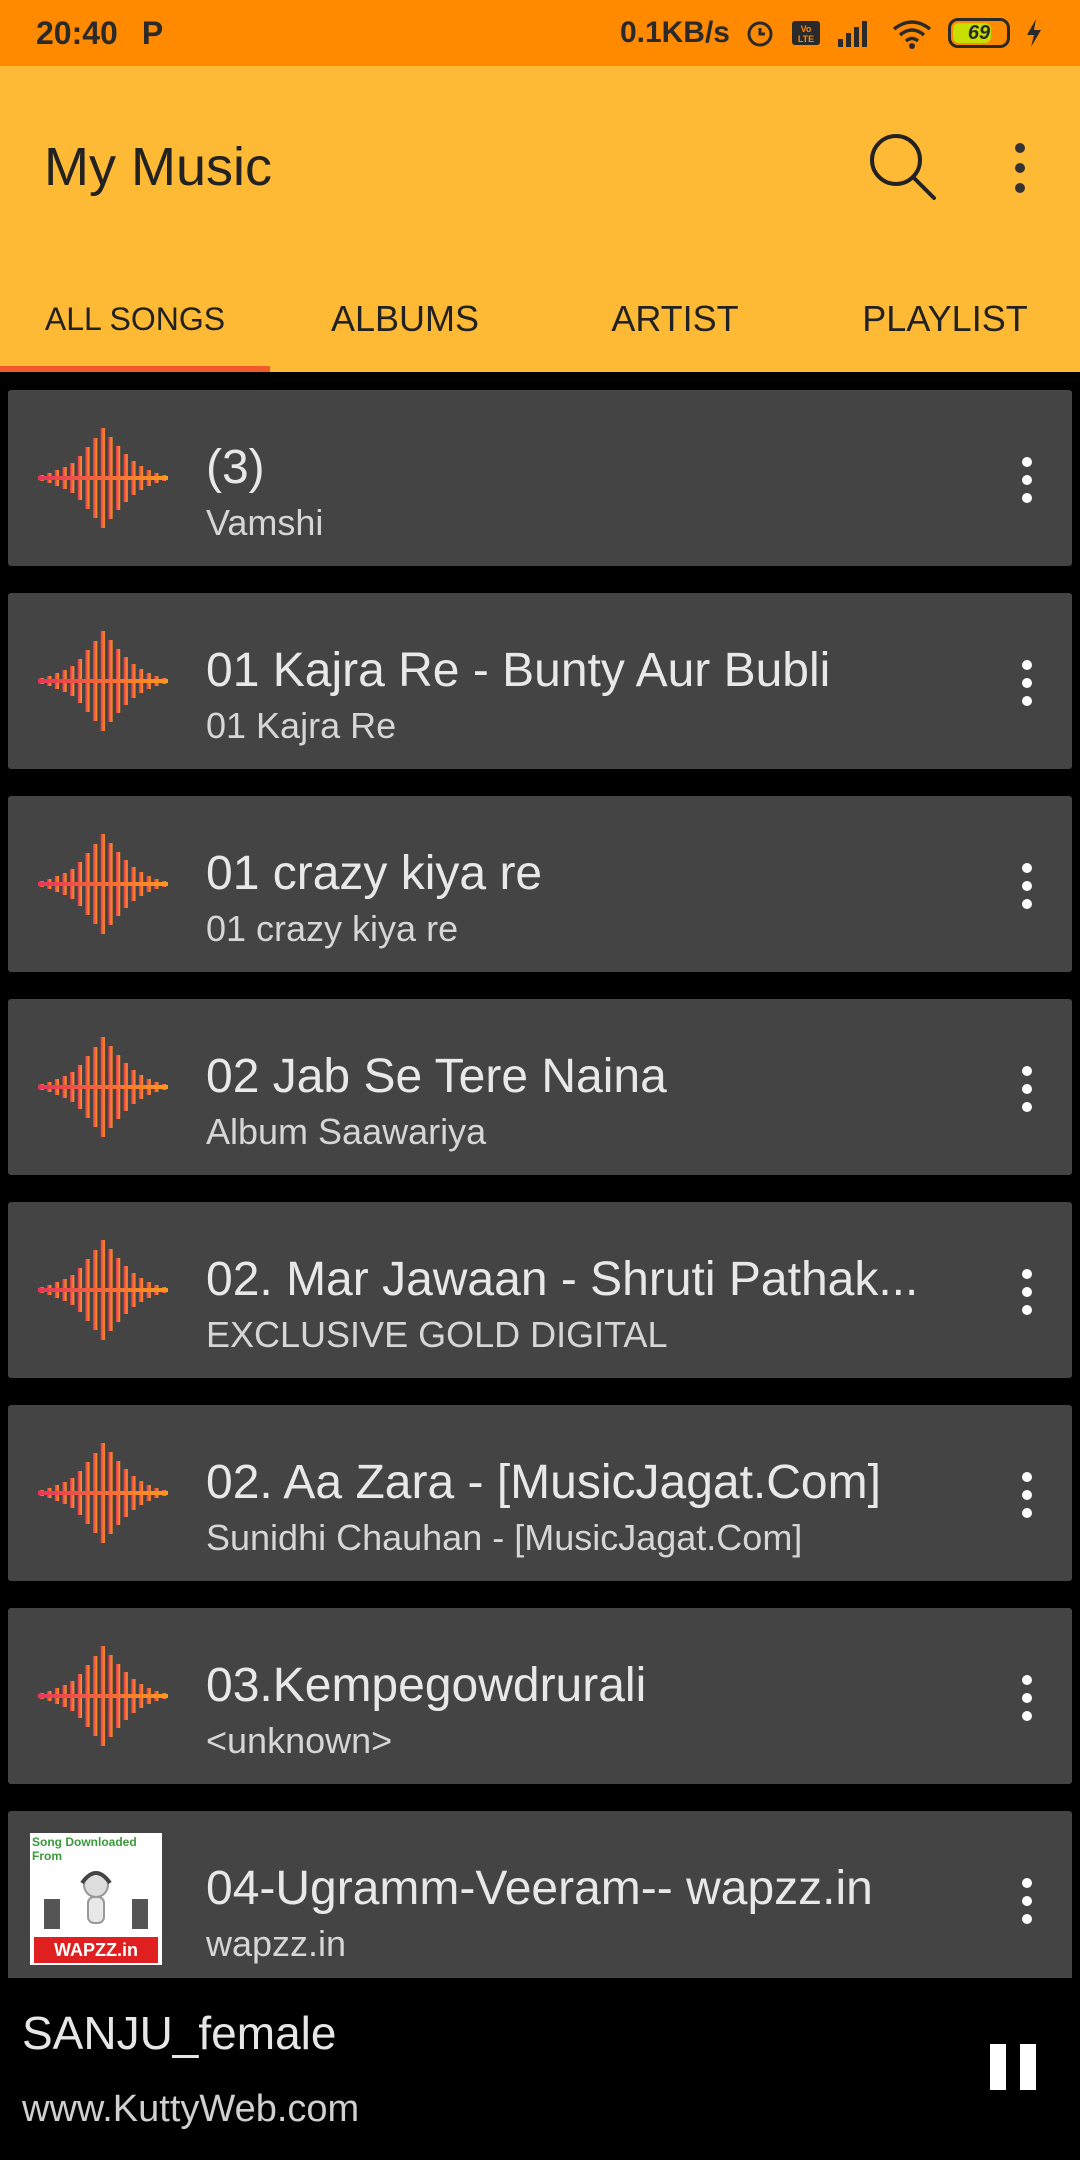 Image resolution: width=1080 pixels, height=2160 pixels. I want to click on now-playing-bar: SANJU_female www.KuttyWeb.com, so click(540, 2069).